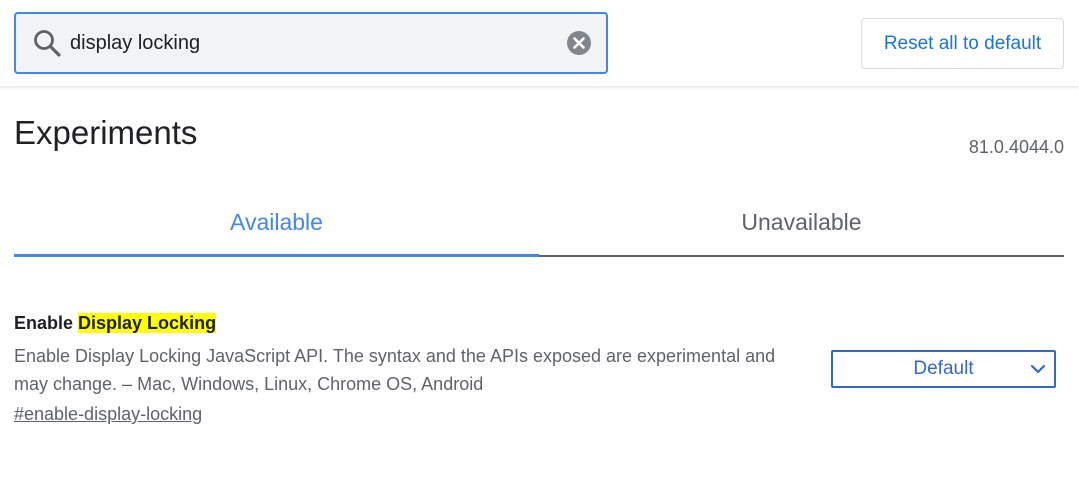 This screenshot has height=492, width=1079. Describe the element at coordinates (108, 414) in the screenshot. I see `experiment-permalink: #enable-display-locking` at that location.